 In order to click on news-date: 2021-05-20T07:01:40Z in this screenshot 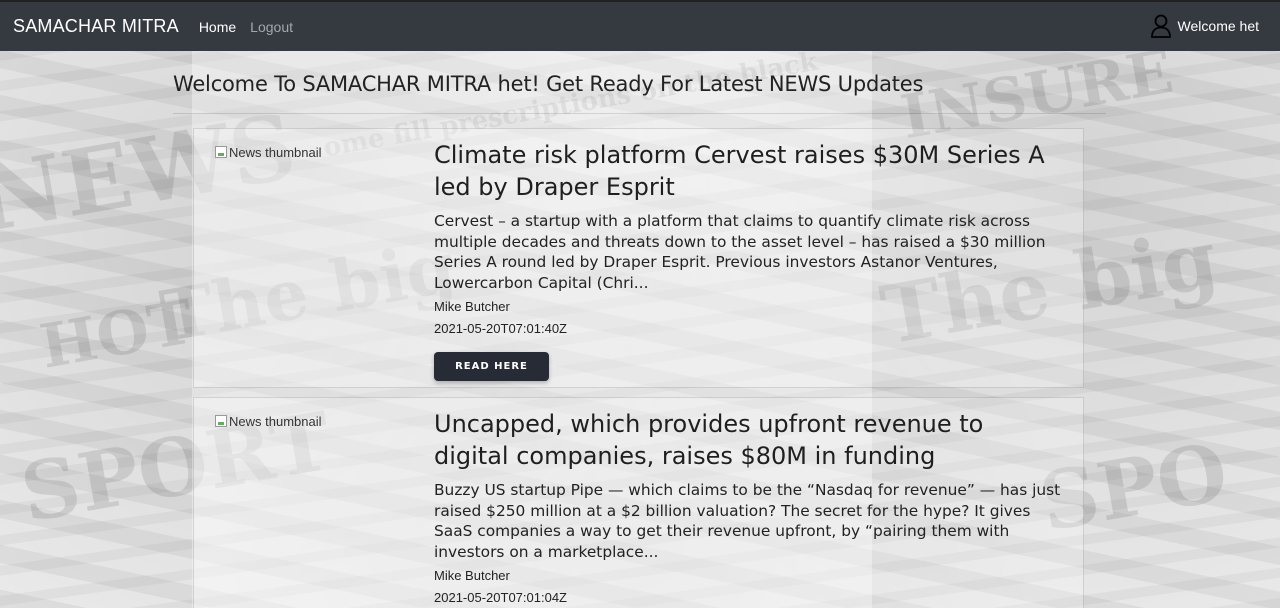, I will do `click(500, 328)`.